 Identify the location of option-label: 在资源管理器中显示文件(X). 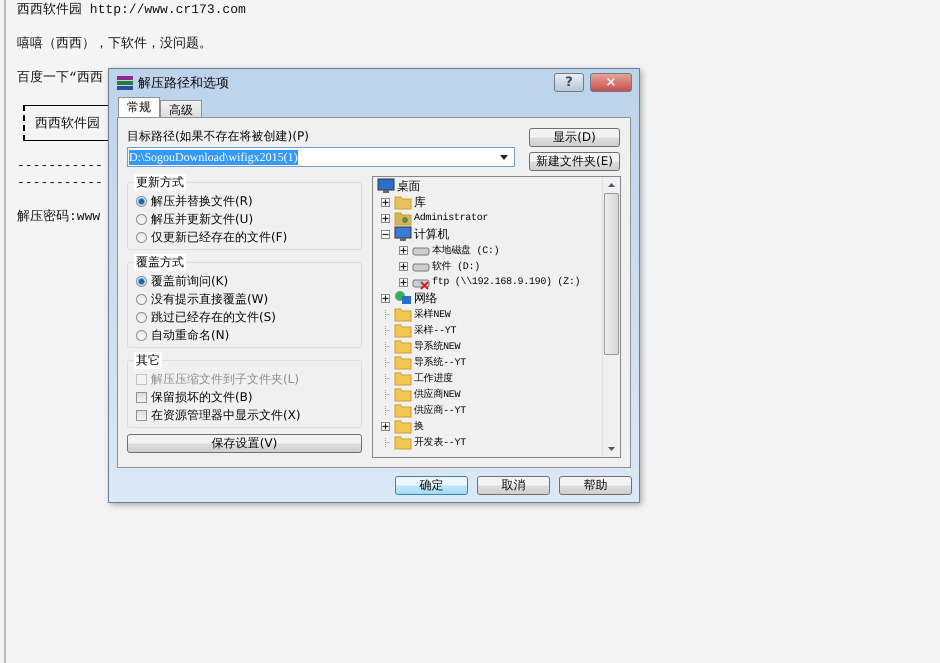
(226, 415).